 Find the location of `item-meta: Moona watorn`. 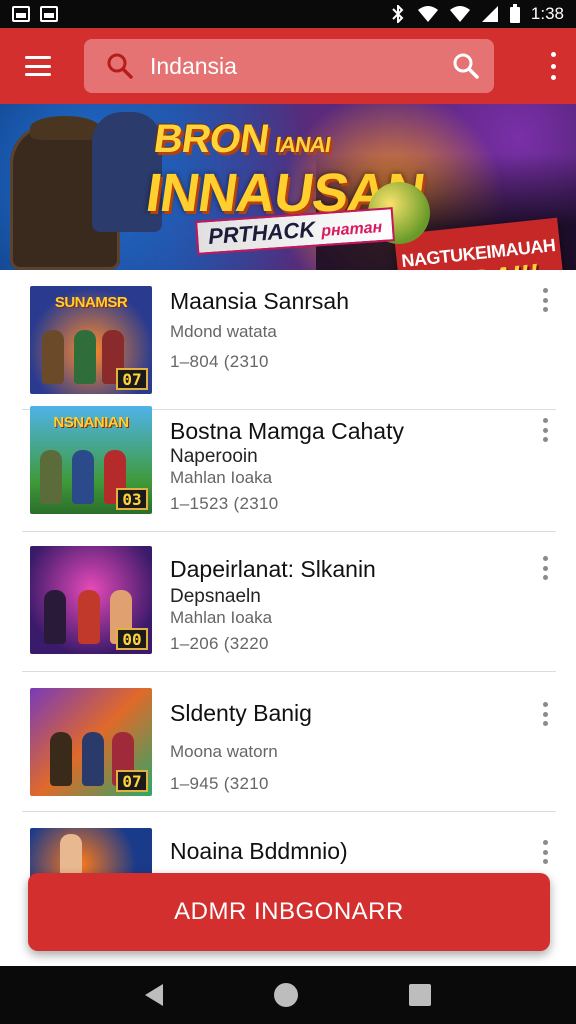

item-meta: Moona watorn is located at coordinates (224, 751).